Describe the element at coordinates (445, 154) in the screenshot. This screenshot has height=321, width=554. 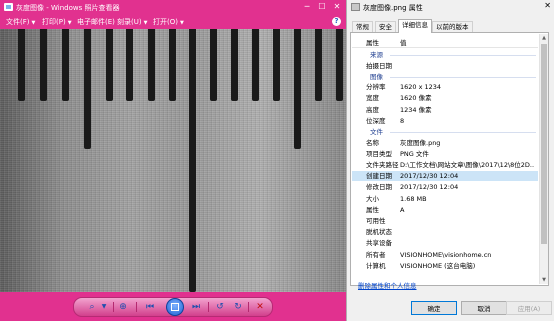
I see `property-row: 项目类型 PNG 文件` at that location.